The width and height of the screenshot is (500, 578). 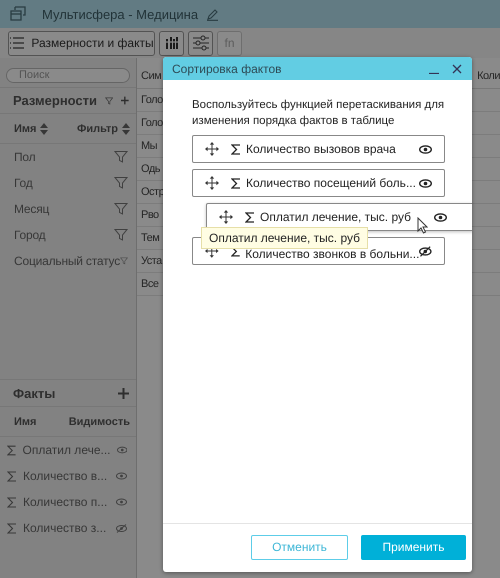 I want to click on sliders-icon, so click(x=201, y=43).